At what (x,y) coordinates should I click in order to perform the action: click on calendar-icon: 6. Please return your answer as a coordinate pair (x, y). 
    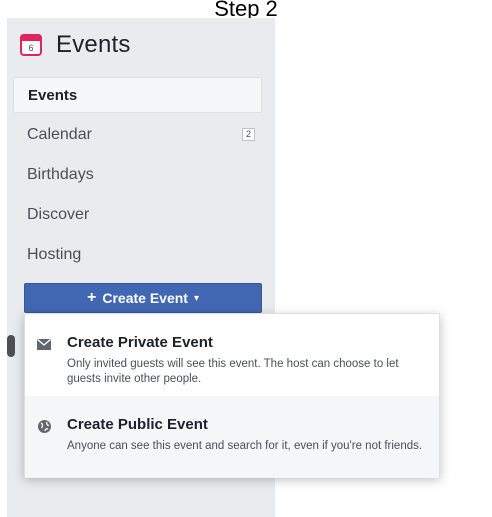
    Looking at the image, I should click on (31, 45).